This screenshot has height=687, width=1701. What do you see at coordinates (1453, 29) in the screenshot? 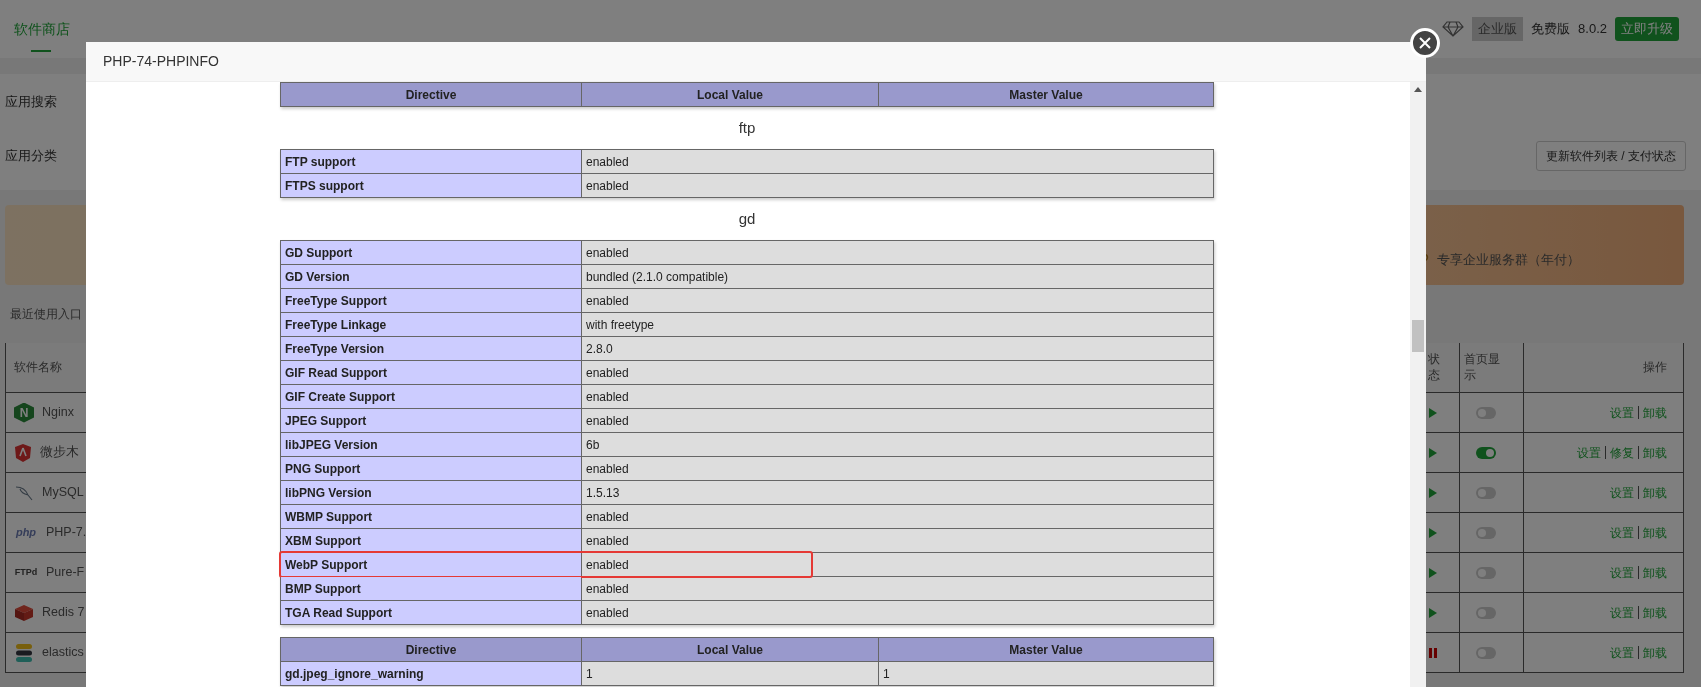
I see `diamond-icon` at bounding box center [1453, 29].